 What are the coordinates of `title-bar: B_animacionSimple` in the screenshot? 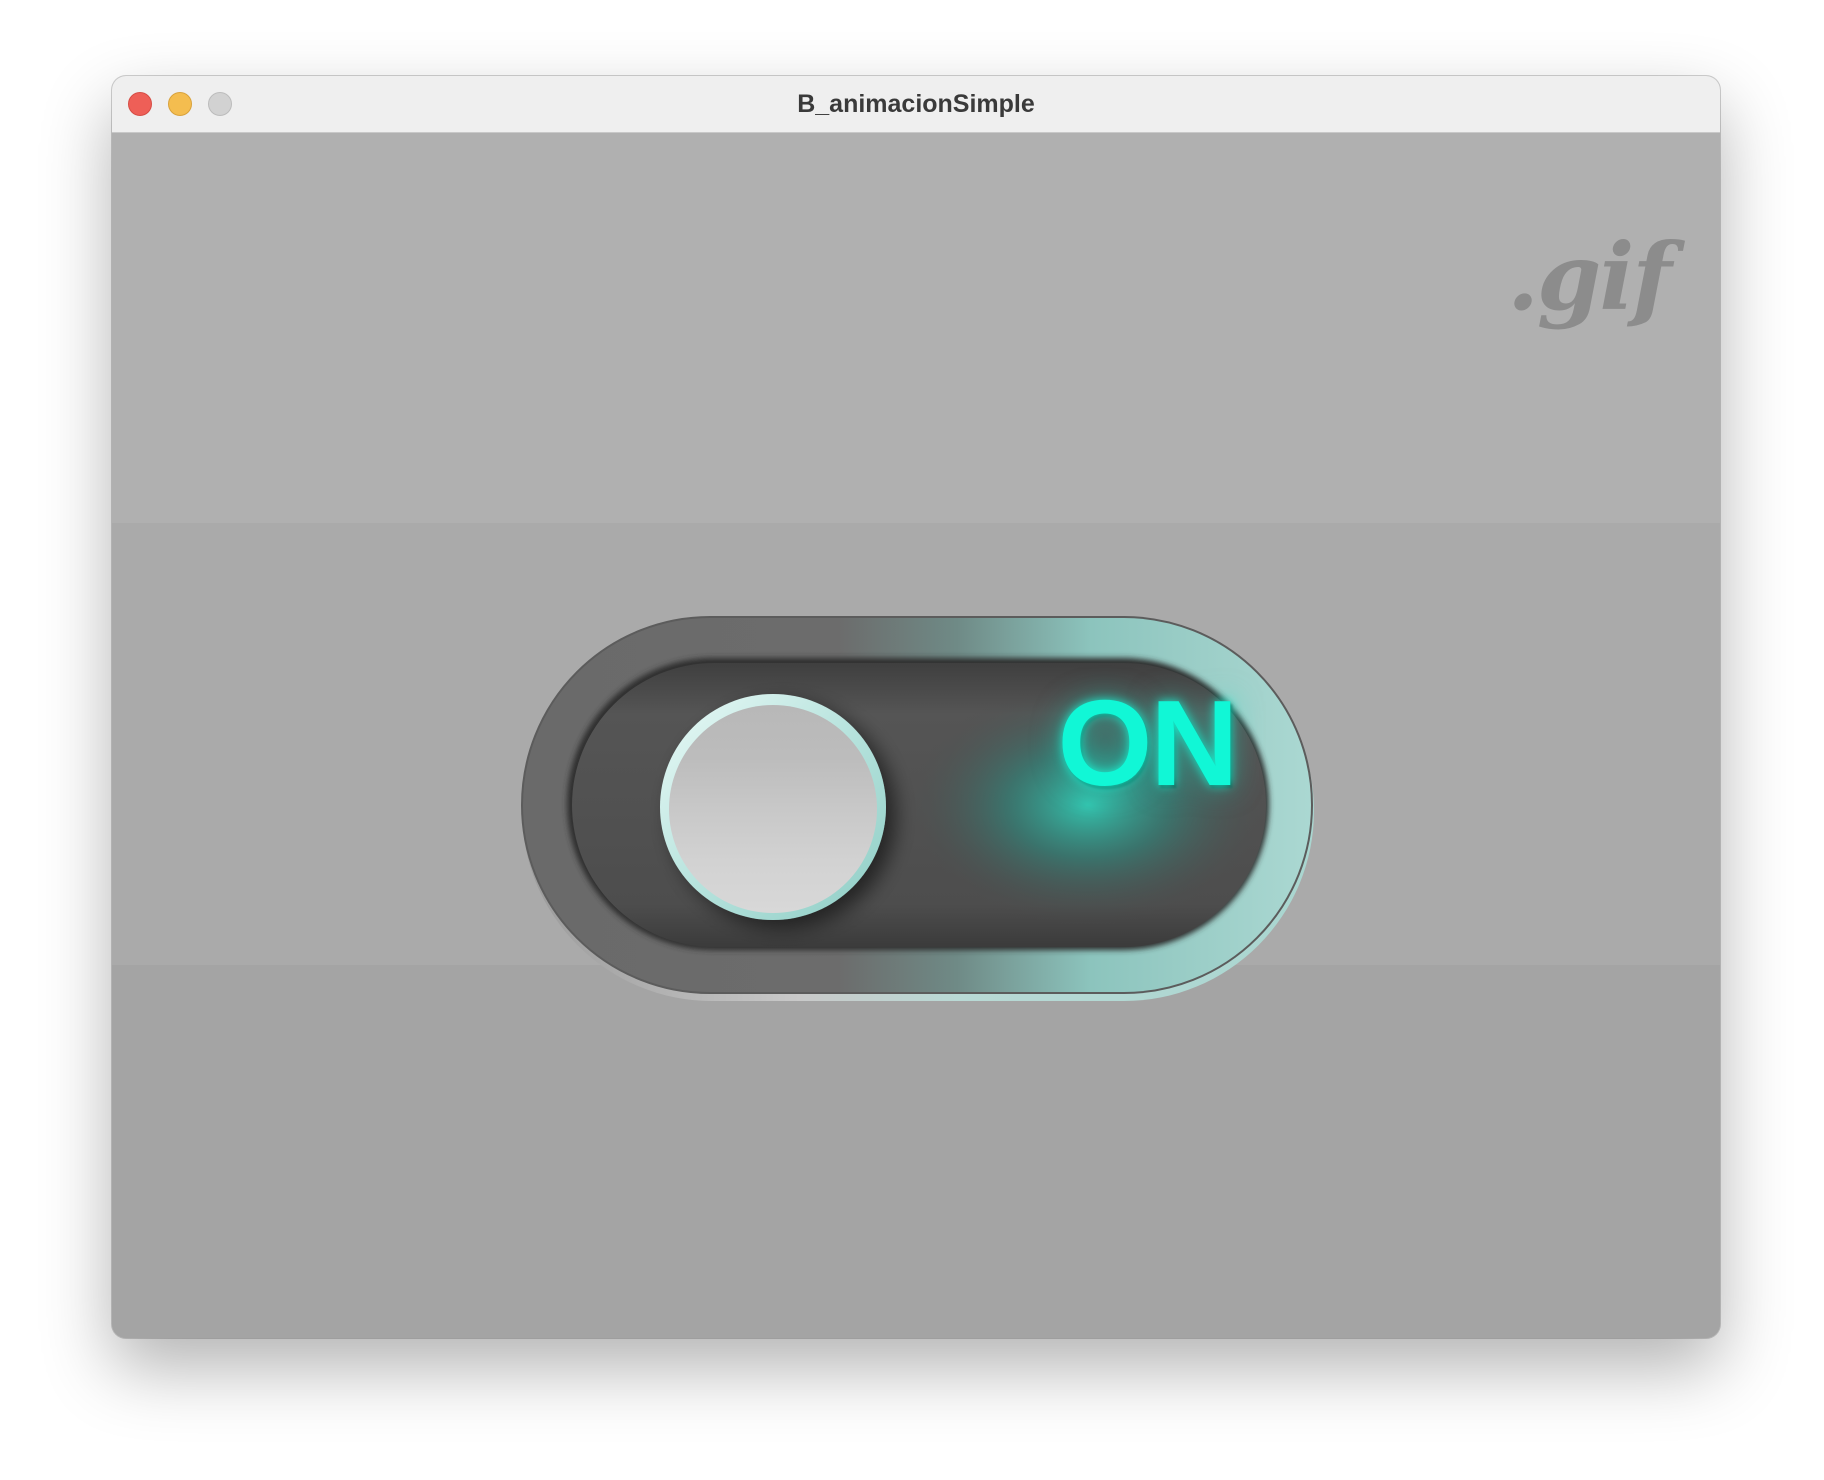 It's located at (916, 104).